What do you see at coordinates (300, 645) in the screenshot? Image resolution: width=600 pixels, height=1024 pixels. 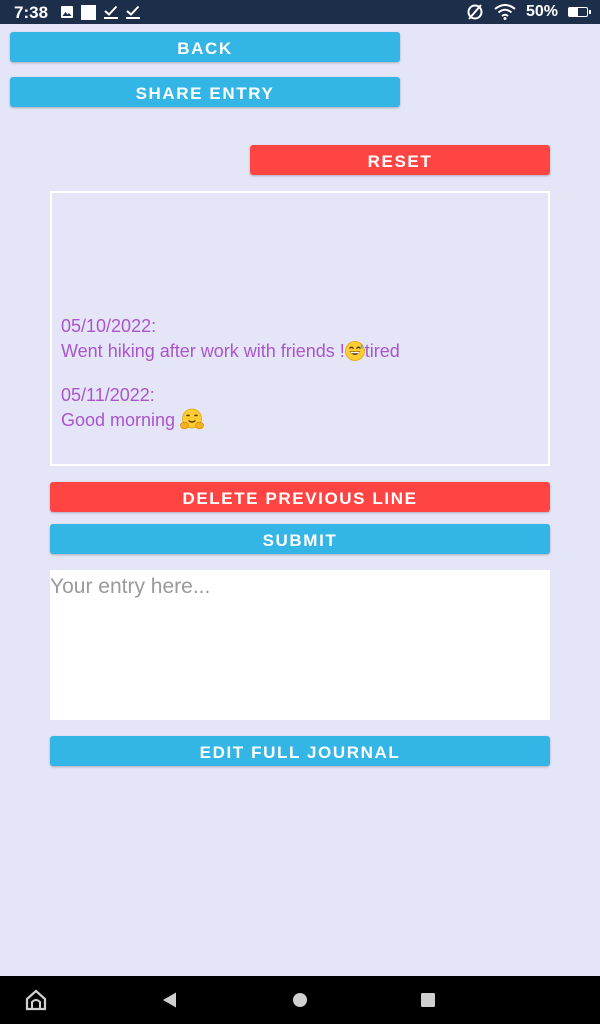 I see `entry-input` at bounding box center [300, 645].